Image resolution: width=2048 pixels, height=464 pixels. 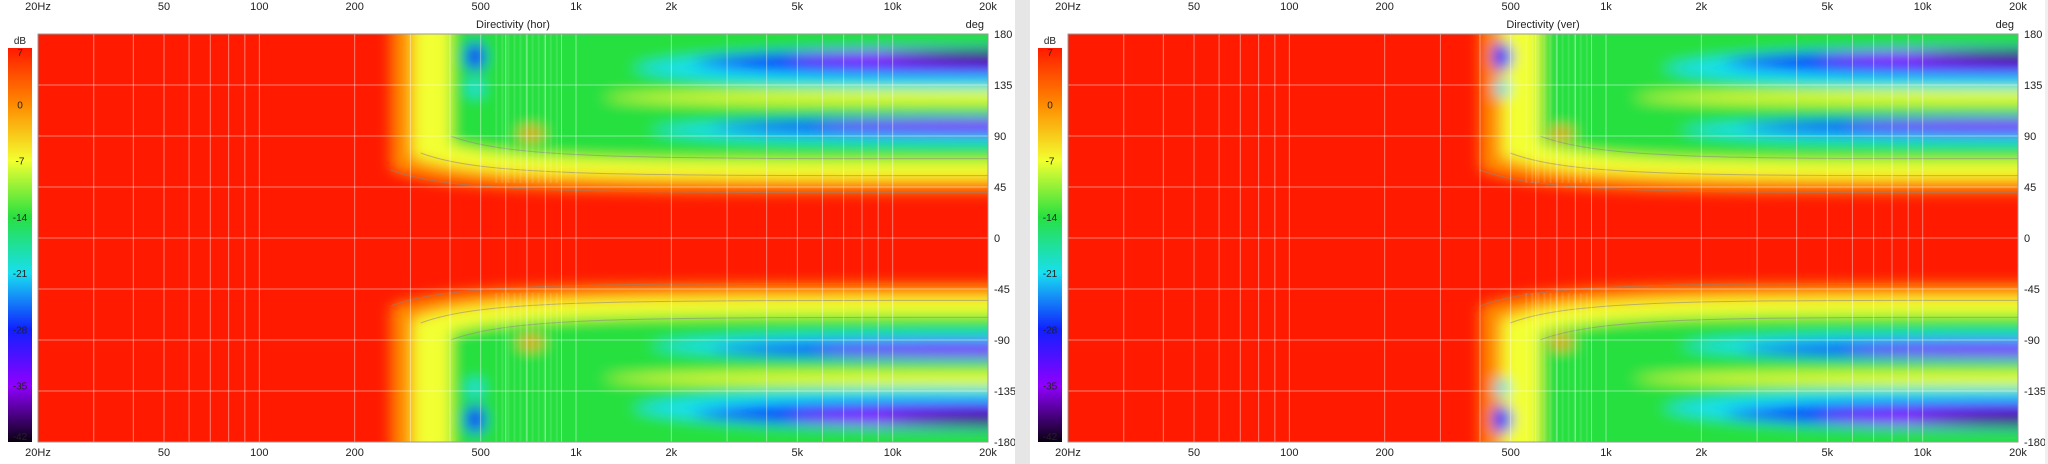 I want to click on chart-title: Directivity (ver), so click(x=1542, y=25).